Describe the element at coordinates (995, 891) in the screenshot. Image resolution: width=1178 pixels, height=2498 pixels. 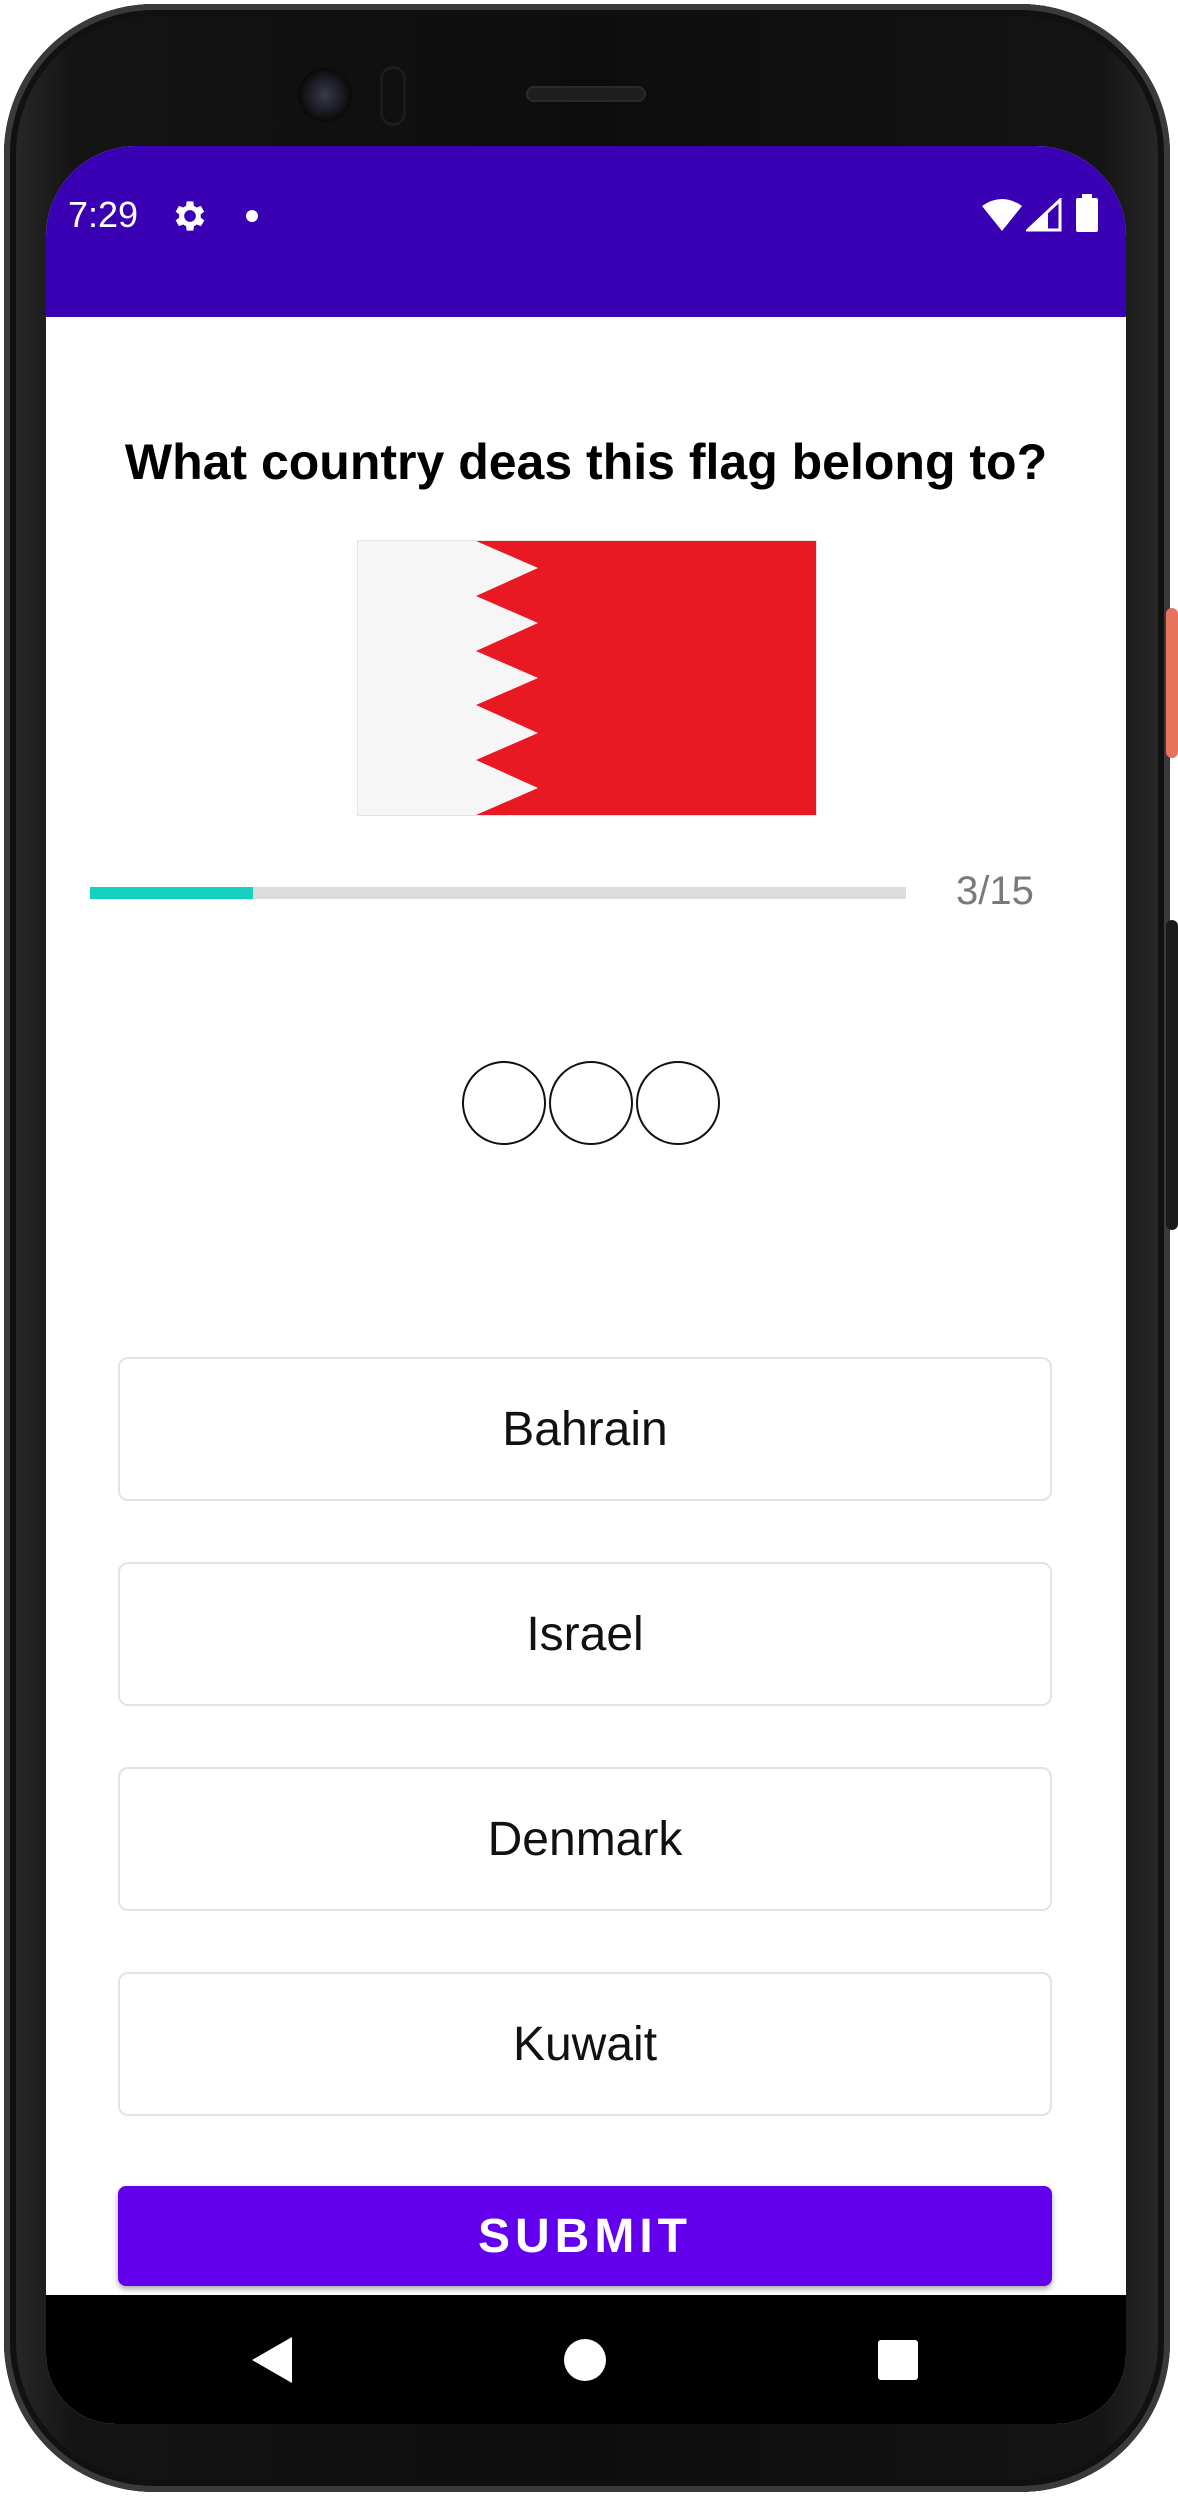
I see `progress-label: 3/15` at that location.